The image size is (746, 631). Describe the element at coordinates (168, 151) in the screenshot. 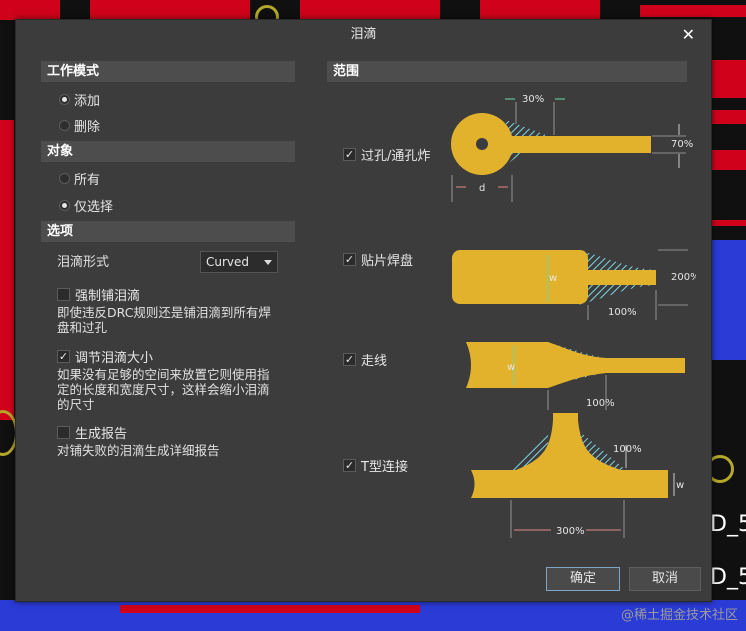

I see `section-object: 对象` at that location.